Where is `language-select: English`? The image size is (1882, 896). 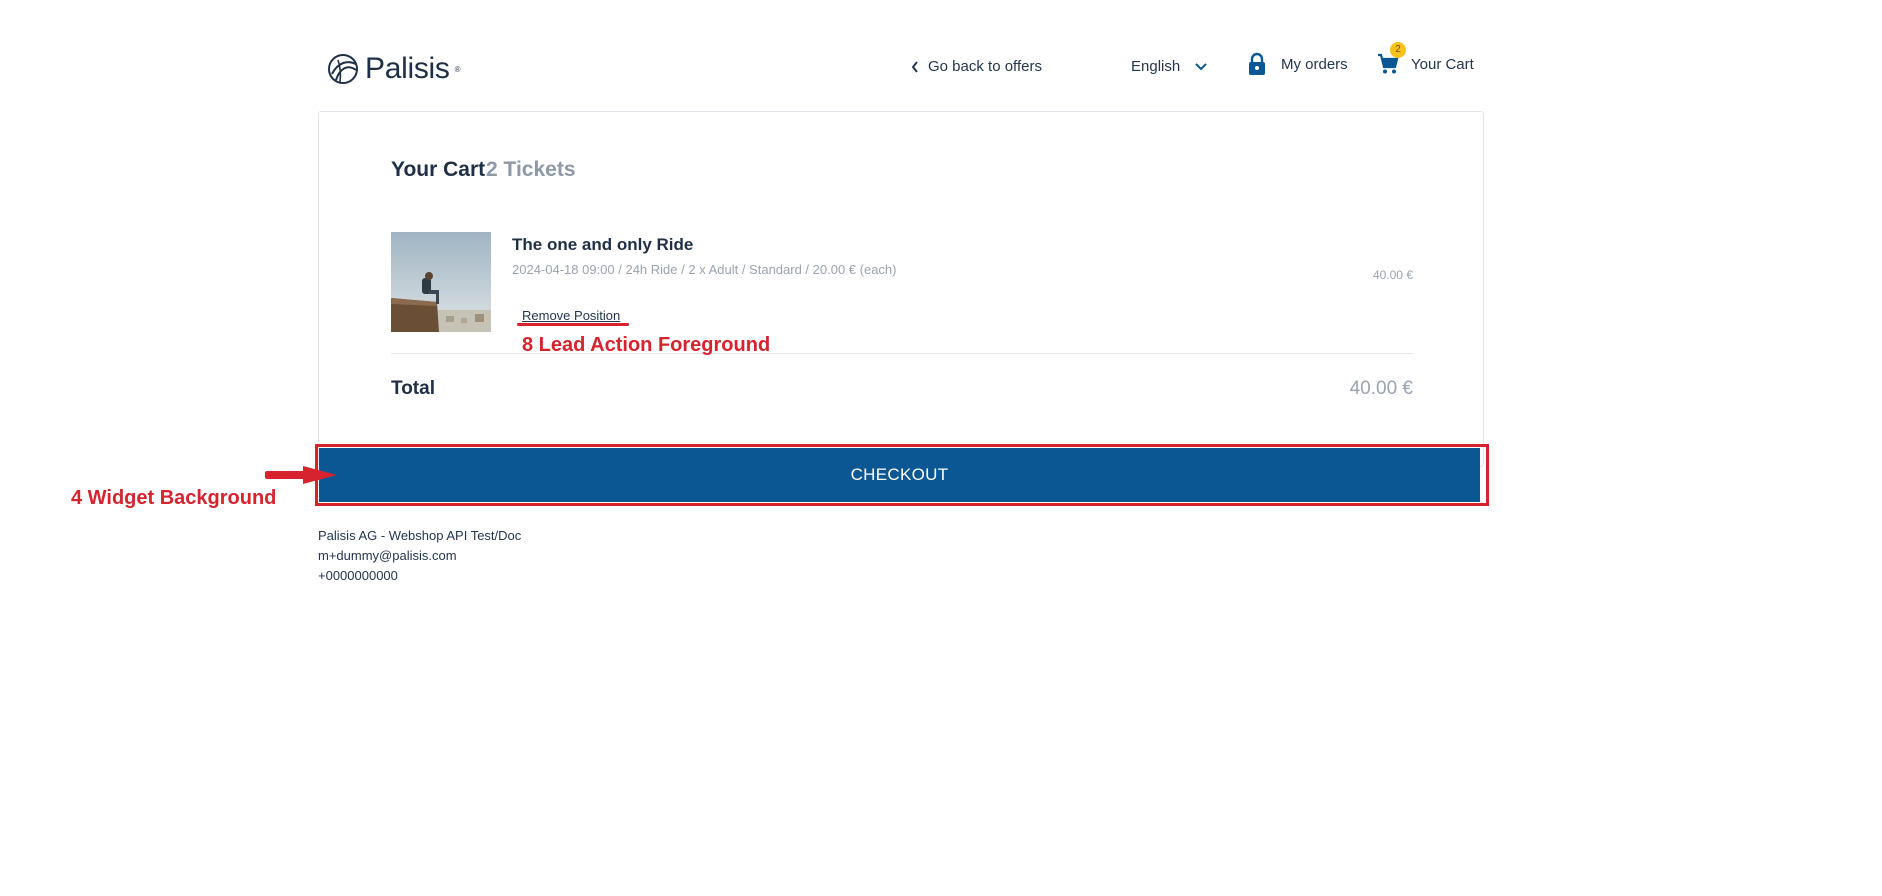 language-select: English is located at coordinates (1169, 66).